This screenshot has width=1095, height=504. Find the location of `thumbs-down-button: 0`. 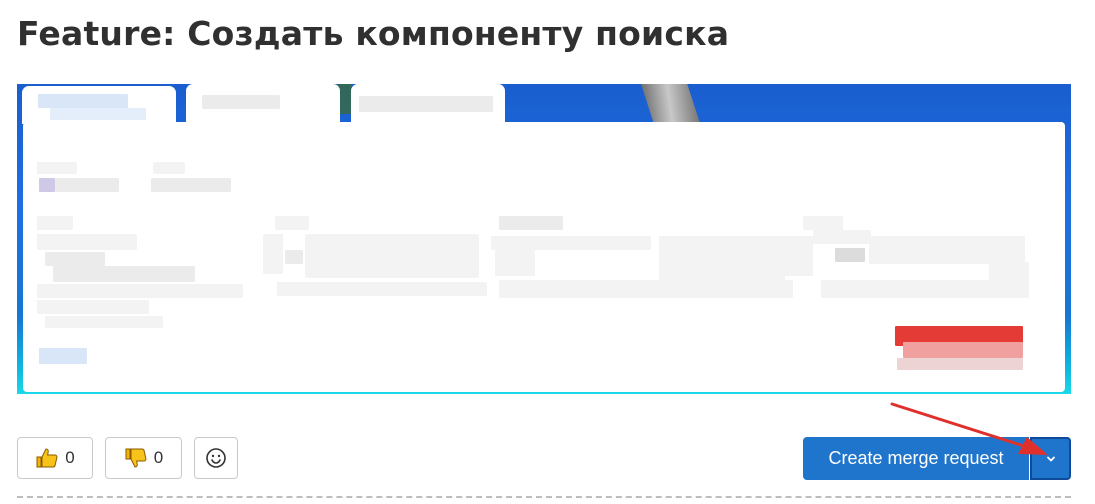

thumbs-down-button: 0 is located at coordinates (143, 458).